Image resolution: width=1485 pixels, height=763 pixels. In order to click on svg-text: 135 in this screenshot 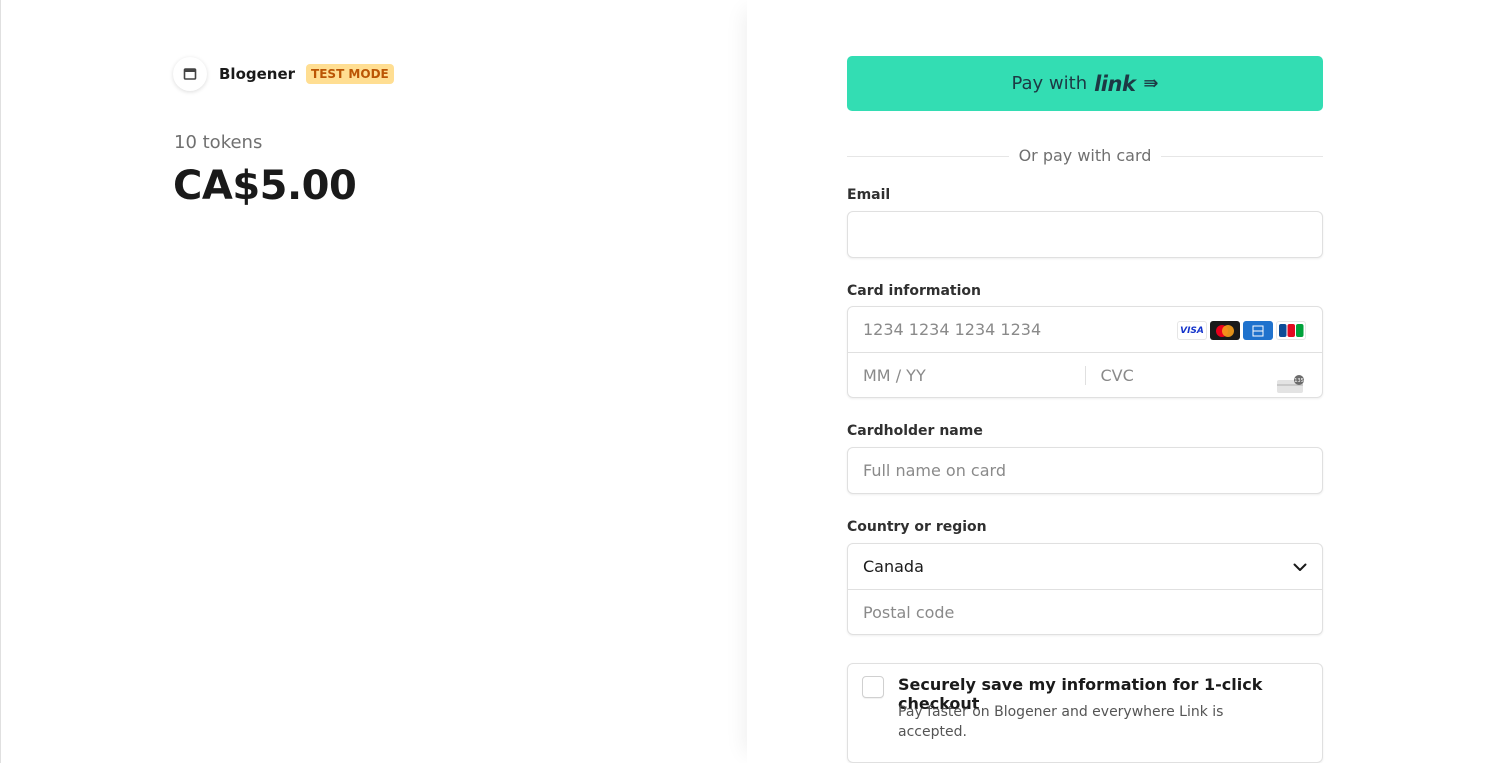, I will do `click(1299, 381)`.